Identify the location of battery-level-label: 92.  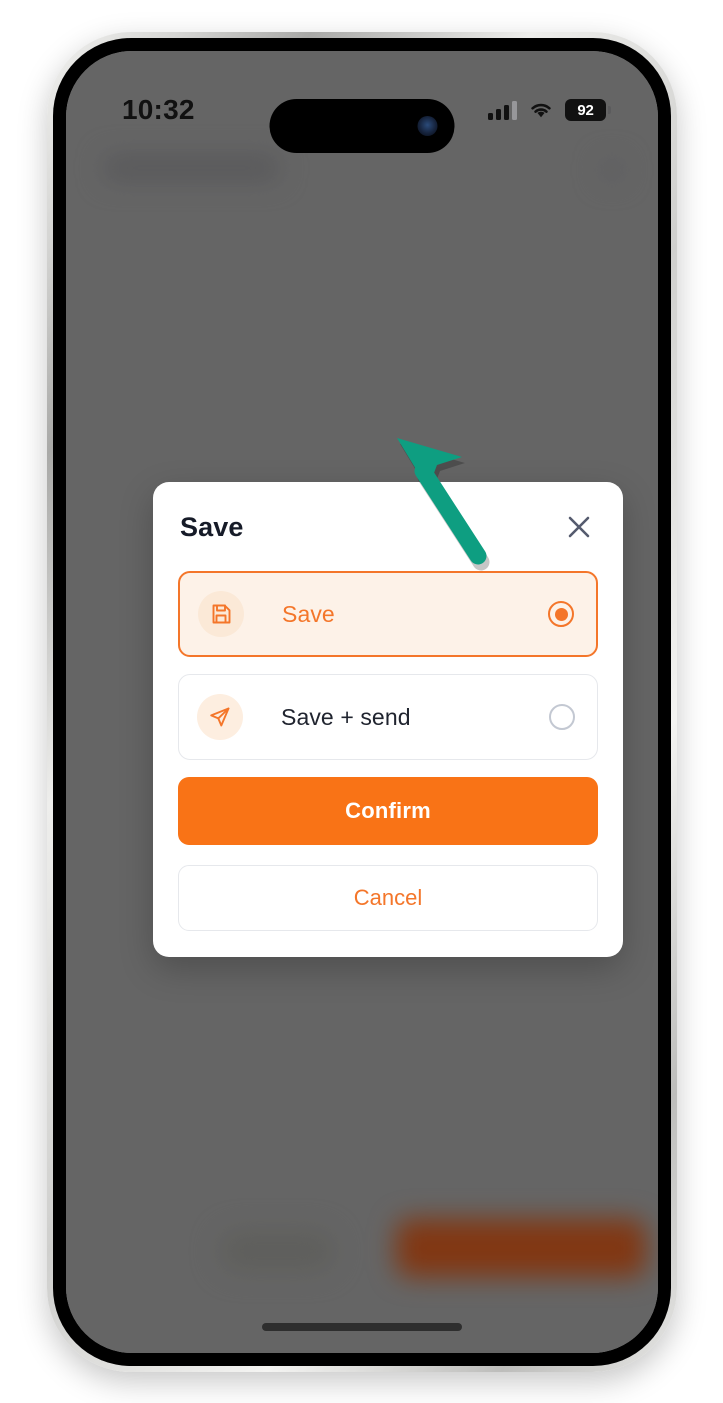
(585, 110).